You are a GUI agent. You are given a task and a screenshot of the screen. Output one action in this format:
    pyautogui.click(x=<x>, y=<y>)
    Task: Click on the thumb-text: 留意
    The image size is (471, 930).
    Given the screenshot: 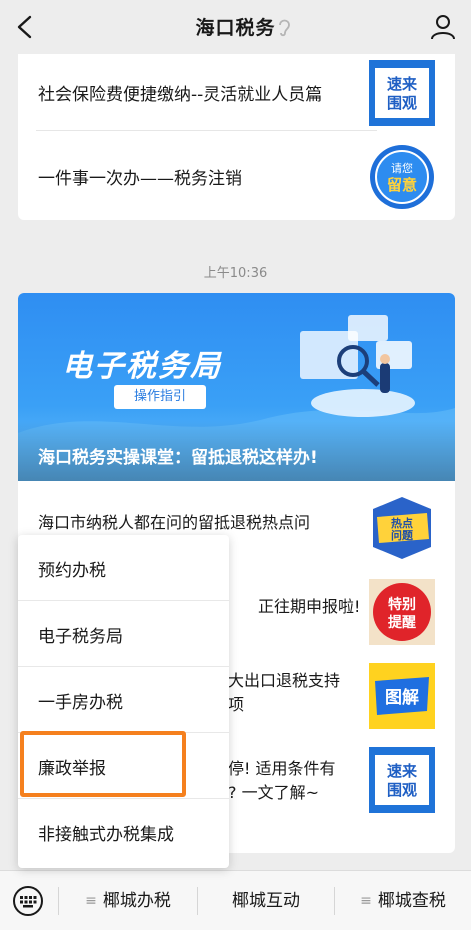 What is the action you would take?
    pyautogui.click(x=402, y=185)
    